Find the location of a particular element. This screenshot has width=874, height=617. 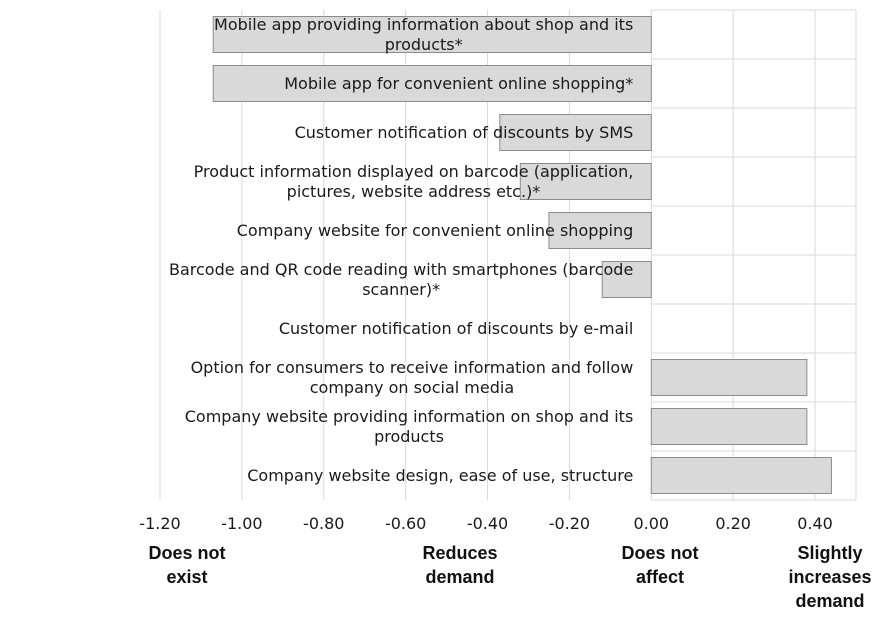

x-tick-label: -0.40 is located at coordinates (487, 523).